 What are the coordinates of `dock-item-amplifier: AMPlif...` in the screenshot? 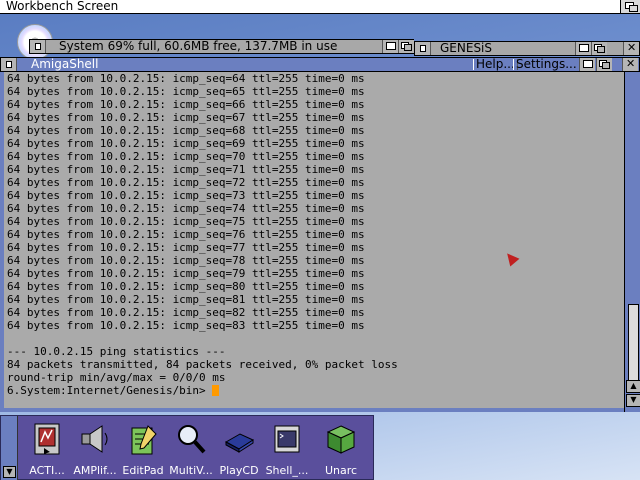 It's located at (94, 449).